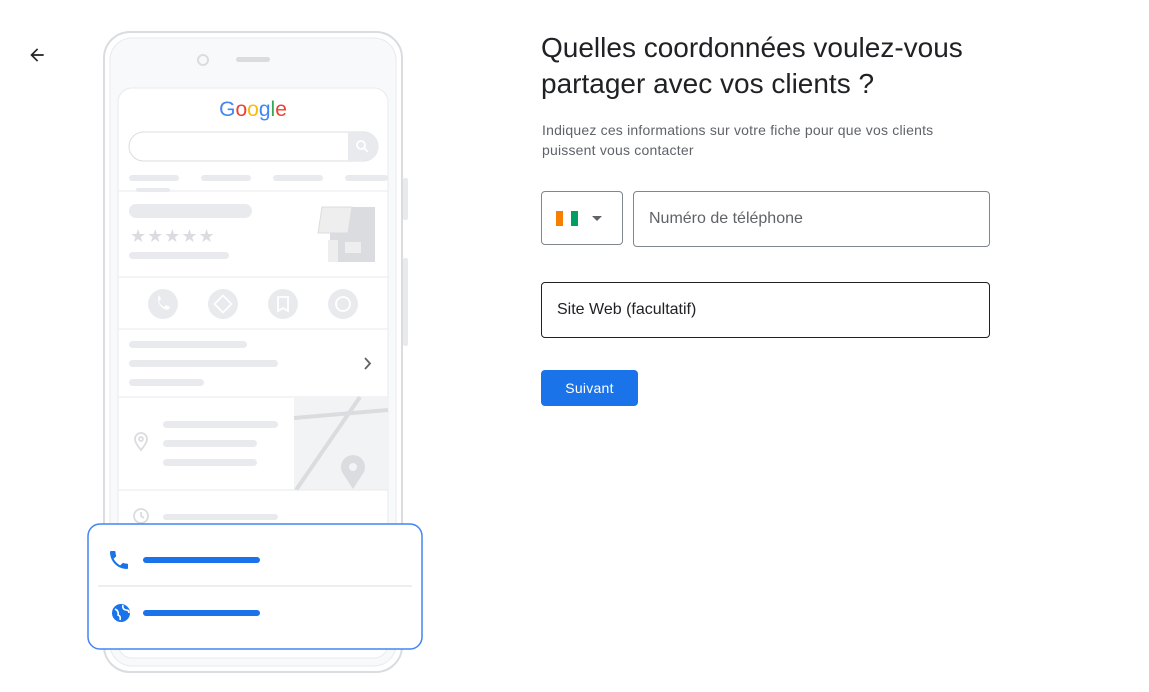 The width and height of the screenshot is (1149, 692). What do you see at coordinates (765, 310) in the screenshot?
I see `website-input` at bounding box center [765, 310].